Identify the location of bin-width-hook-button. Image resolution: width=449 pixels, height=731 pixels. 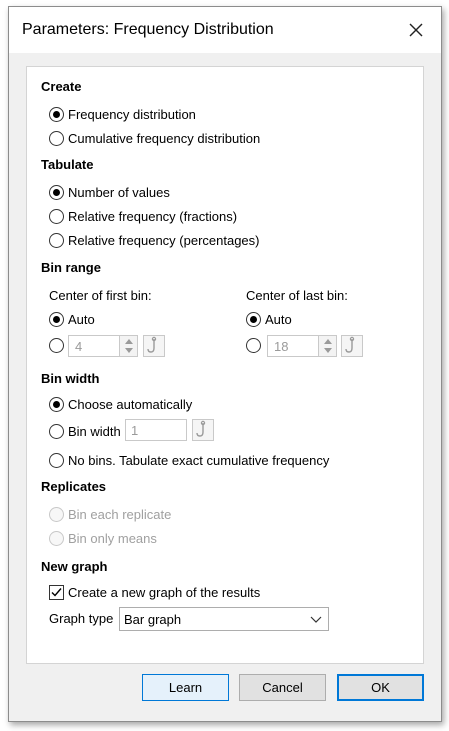
(203, 430).